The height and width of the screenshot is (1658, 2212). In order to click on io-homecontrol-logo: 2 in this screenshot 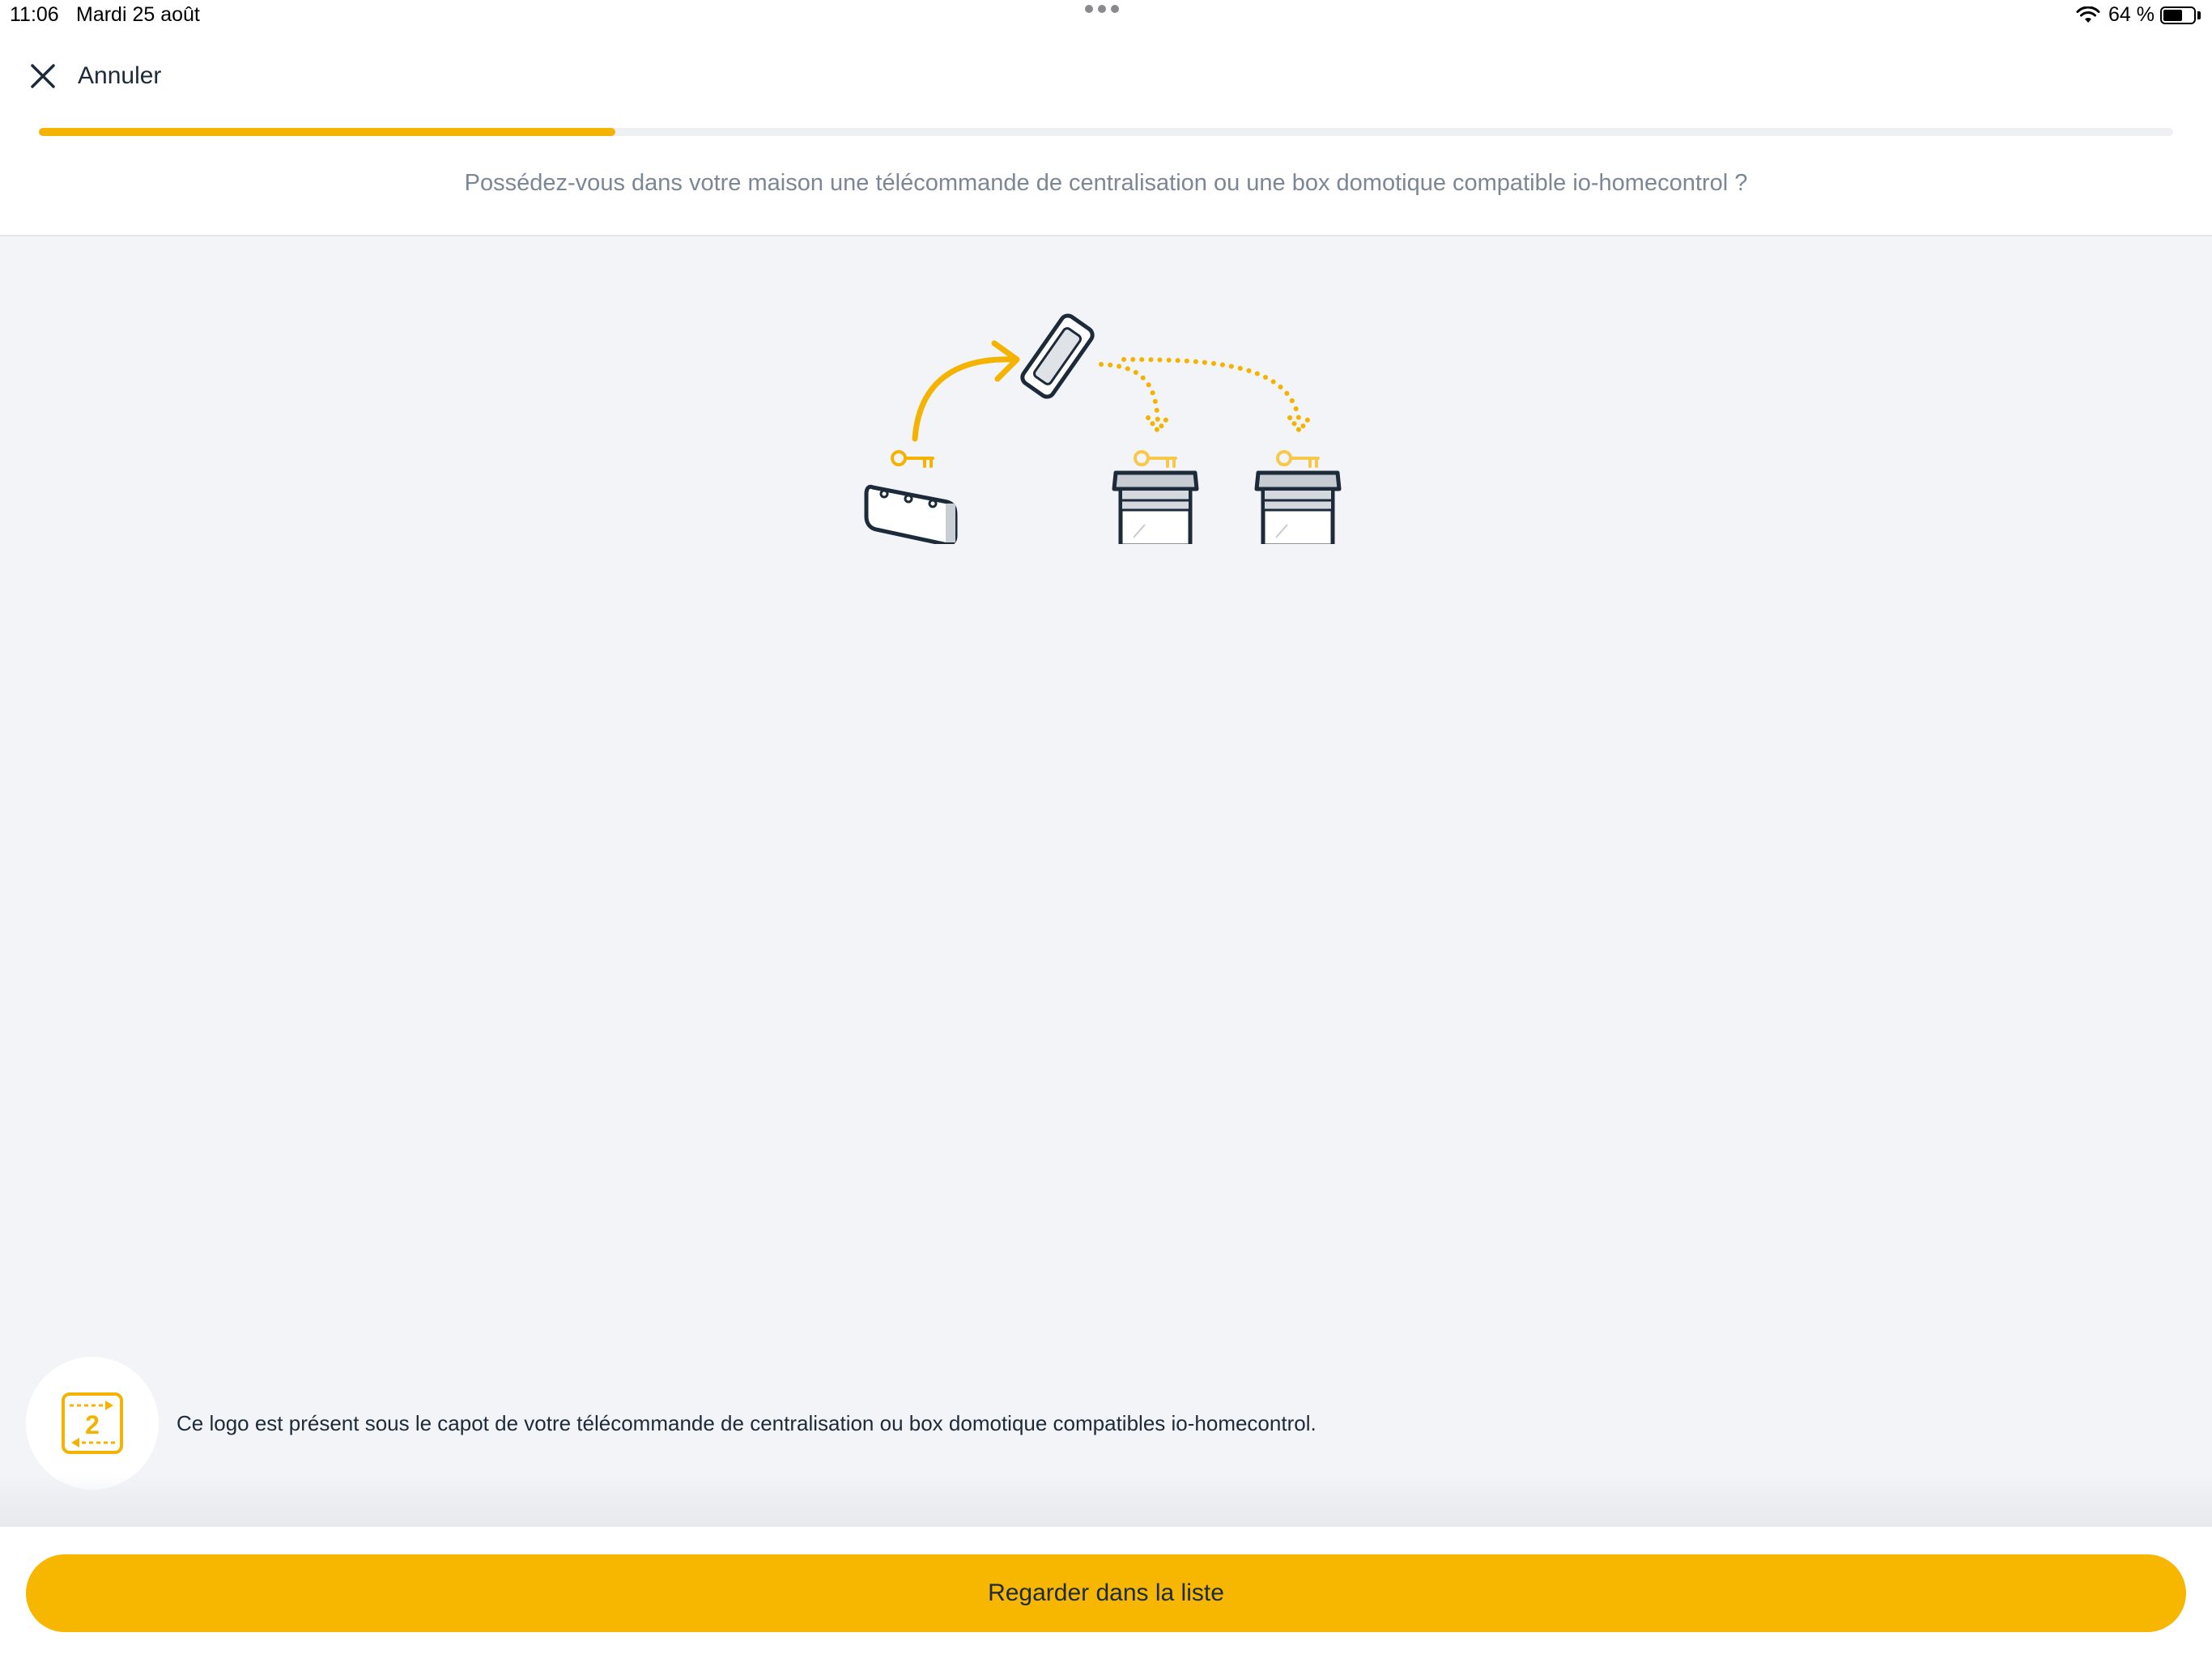, I will do `click(93, 1423)`.